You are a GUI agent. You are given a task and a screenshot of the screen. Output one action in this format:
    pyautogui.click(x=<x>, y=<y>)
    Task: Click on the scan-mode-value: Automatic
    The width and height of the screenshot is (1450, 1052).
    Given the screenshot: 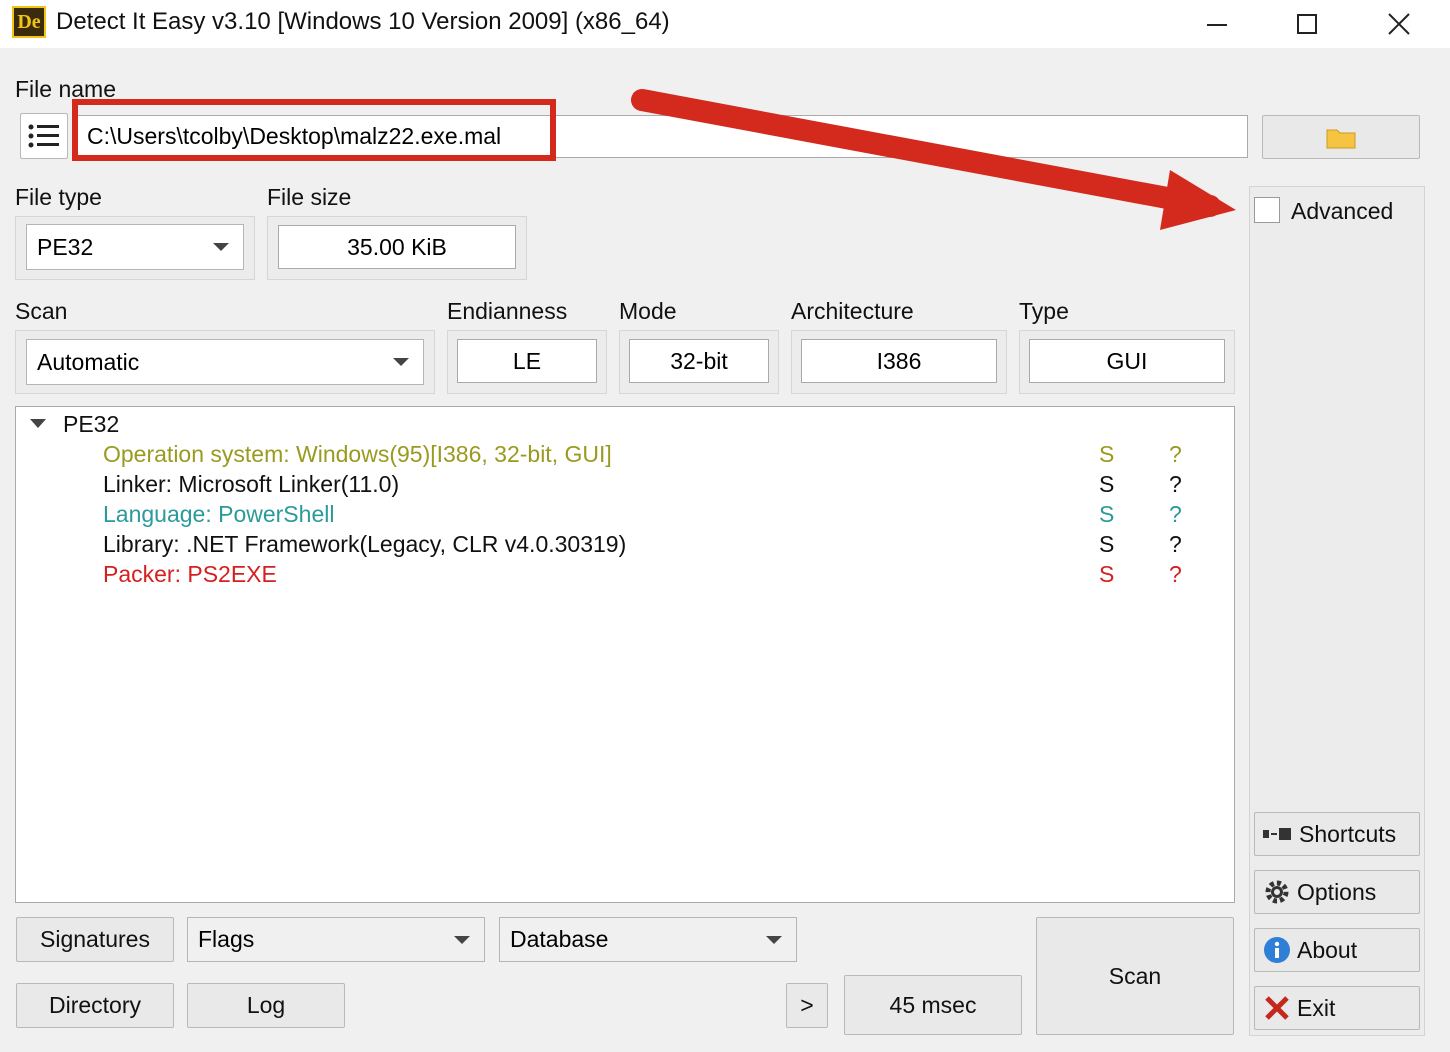 What is the action you would take?
    pyautogui.click(x=88, y=361)
    